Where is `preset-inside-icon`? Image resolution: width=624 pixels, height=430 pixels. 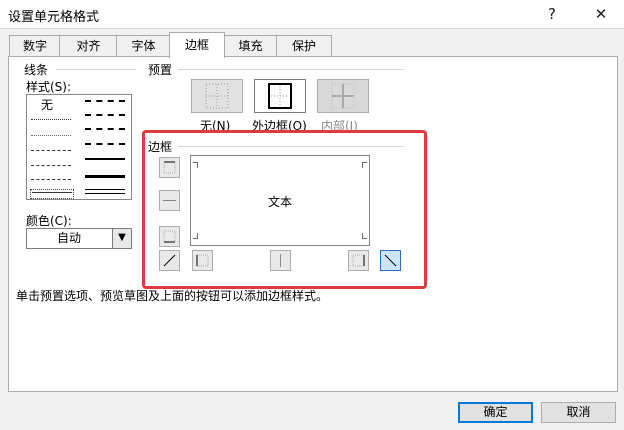 preset-inside-icon is located at coordinates (343, 96).